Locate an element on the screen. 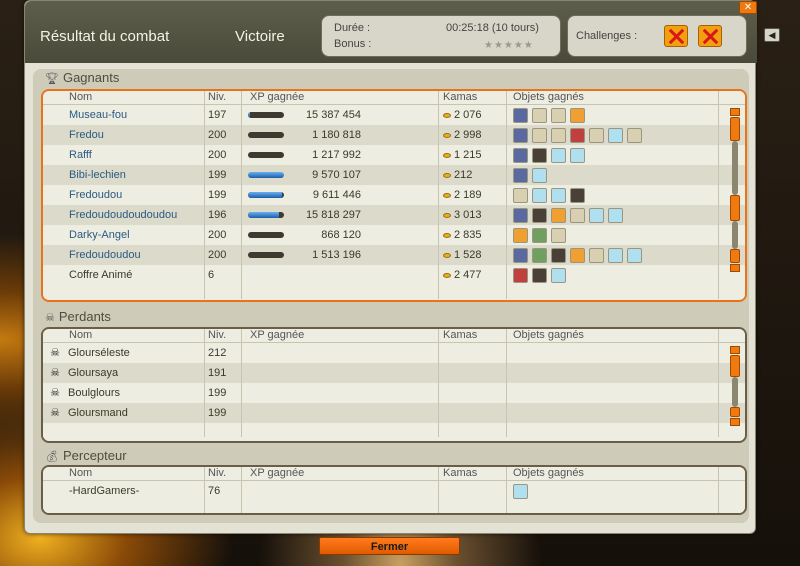 Image resolution: width=800 pixels, height=566 pixels. player-name: Fredou is located at coordinates (124, 135).